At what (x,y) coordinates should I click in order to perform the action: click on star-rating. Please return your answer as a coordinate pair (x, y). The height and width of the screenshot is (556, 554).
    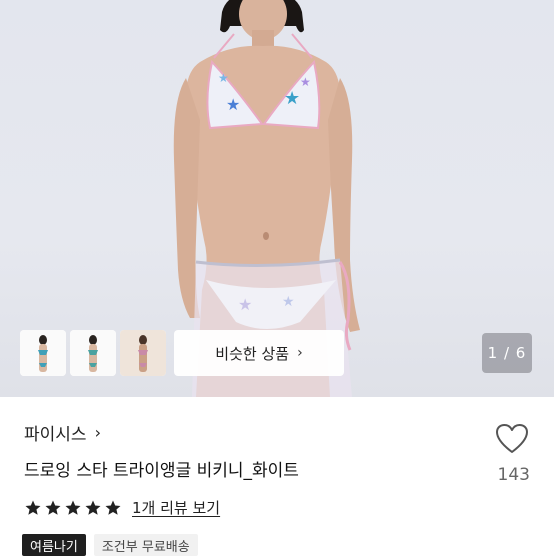
    Looking at the image, I should click on (73, 508).